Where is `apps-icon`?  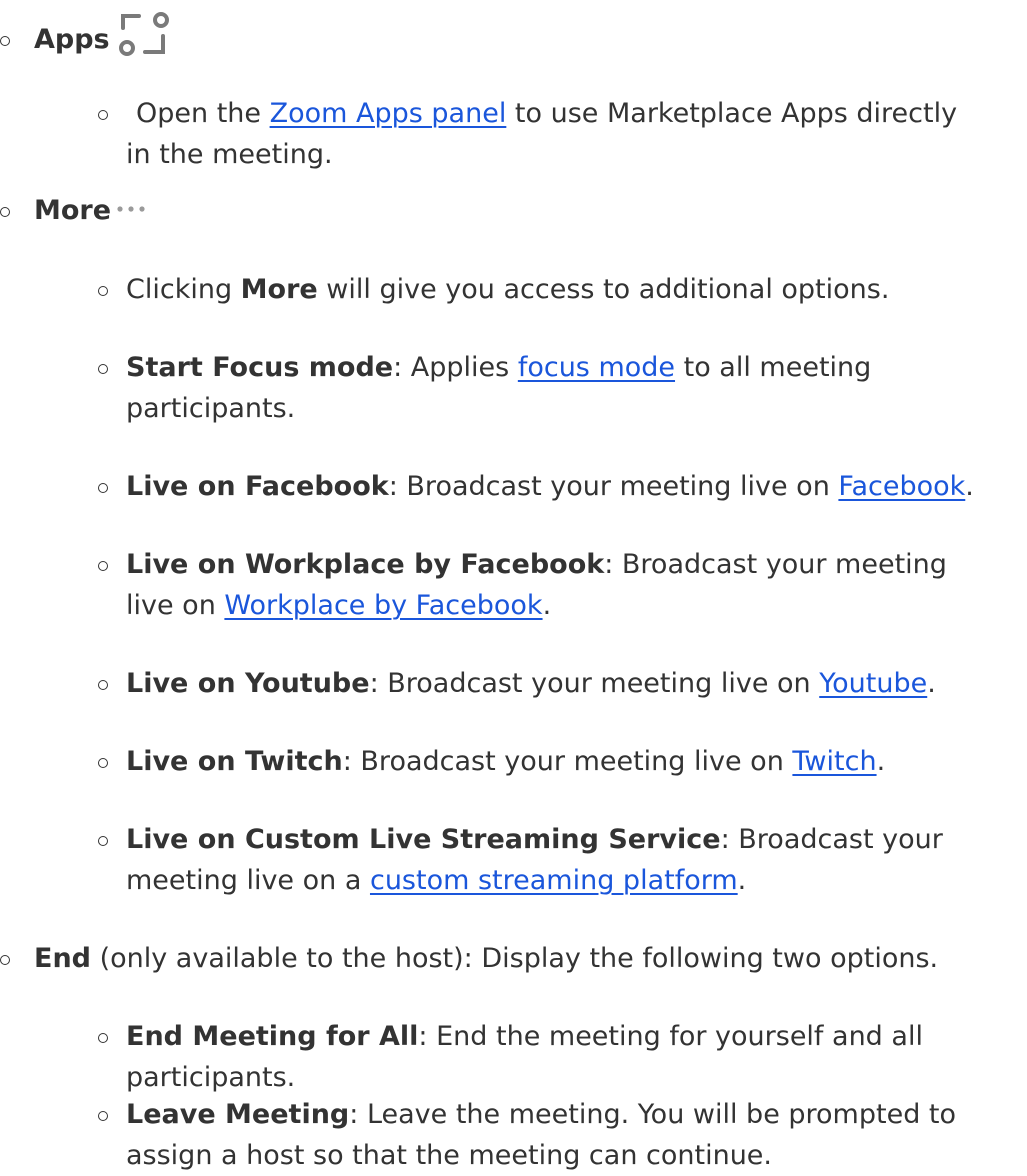
apps-icon is located at coordinates (145, 34).